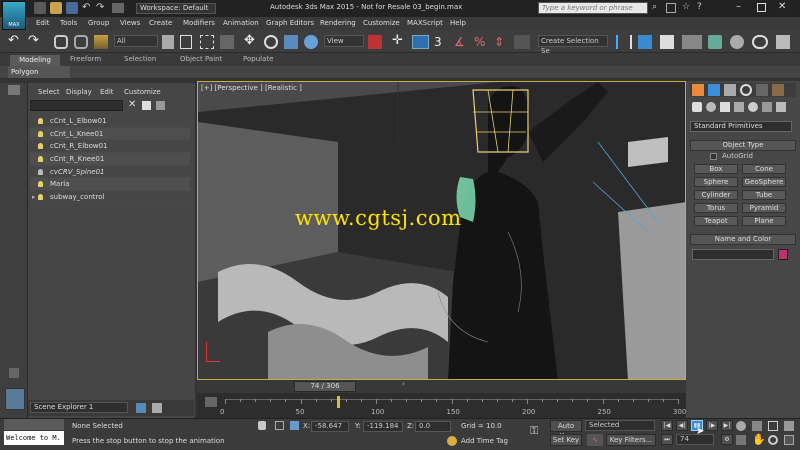 This screenshot has width=800, height=450. Describe the element at coordinates (14, 373) in the screenshot. I see `scroll-up-icon` at that location.